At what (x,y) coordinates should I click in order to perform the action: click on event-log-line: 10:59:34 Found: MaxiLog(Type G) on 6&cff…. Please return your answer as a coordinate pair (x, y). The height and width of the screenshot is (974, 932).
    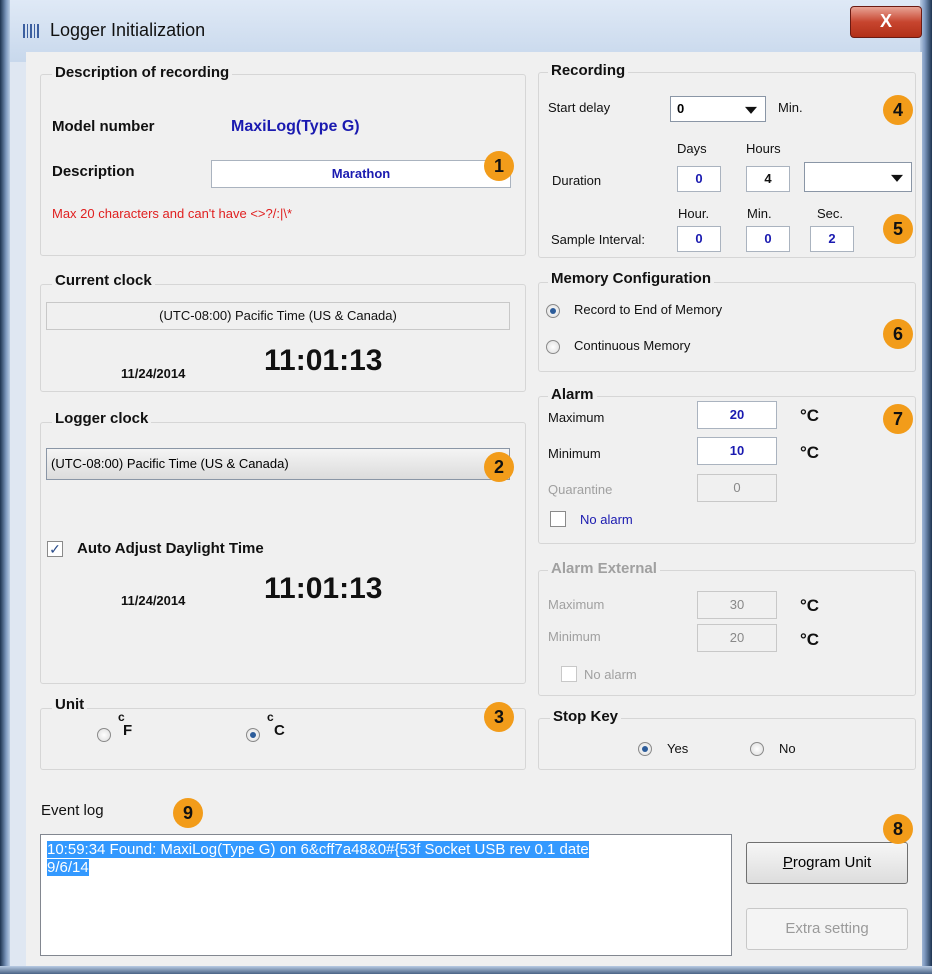
    Looking at the image, I should click on (318, 849).